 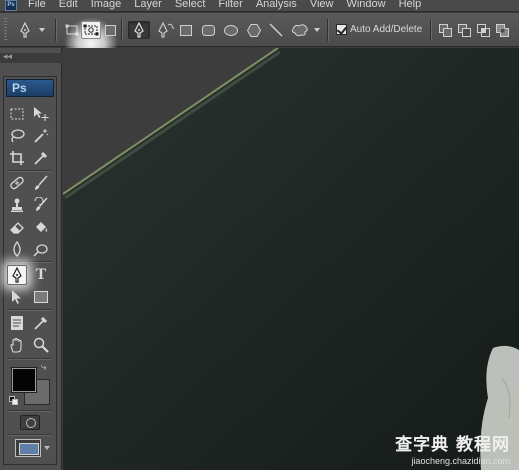 I want to click on dodge-tool, so click(x=41, y=249).